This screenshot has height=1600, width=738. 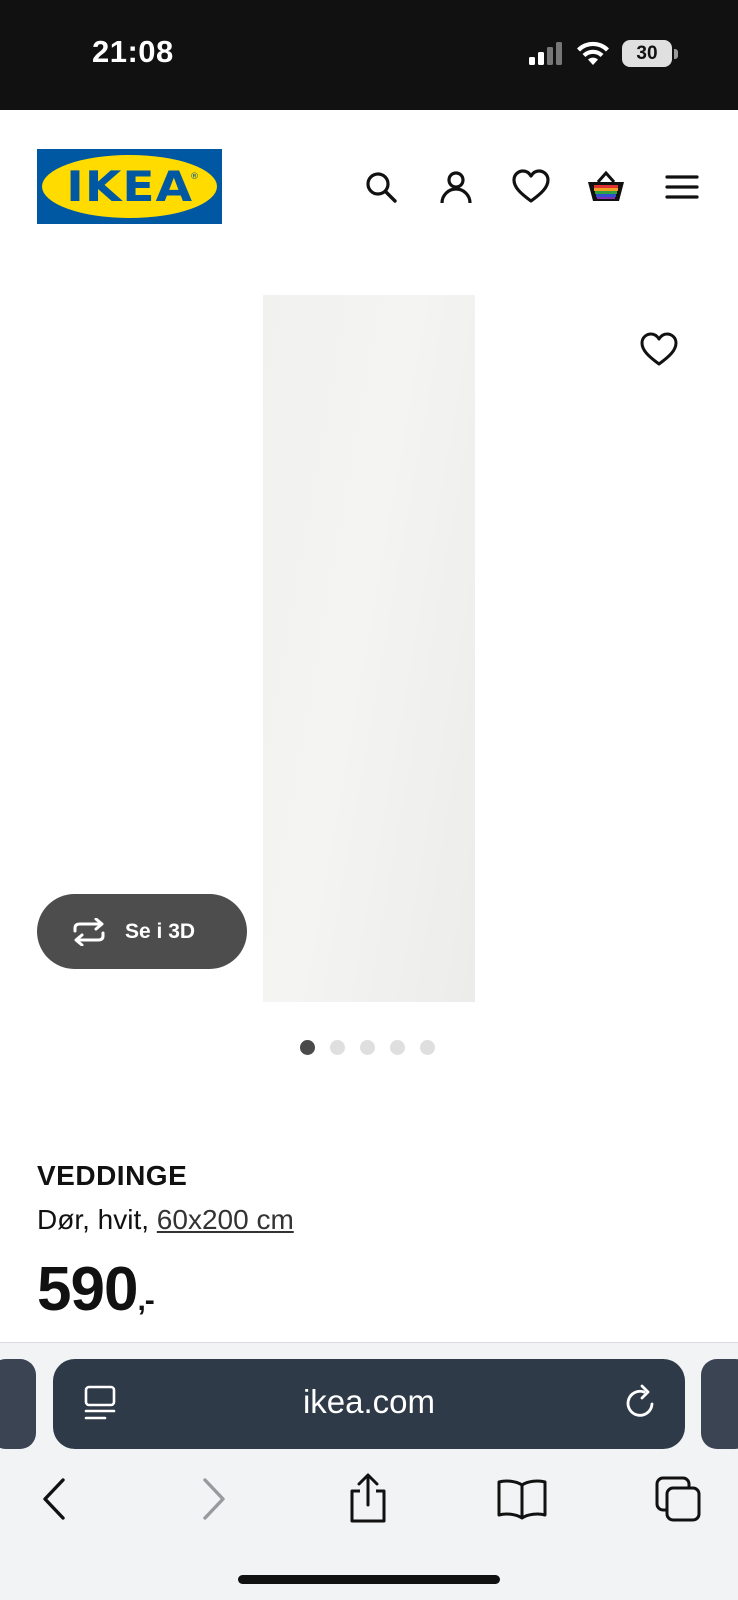 I want to click on logo-ellipse: IKEA ®, so click(x=129, y=186).